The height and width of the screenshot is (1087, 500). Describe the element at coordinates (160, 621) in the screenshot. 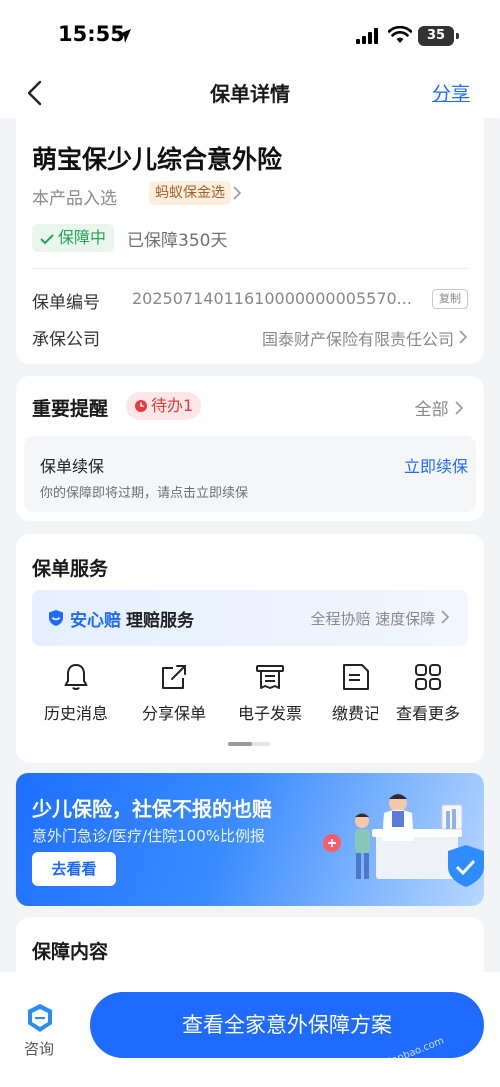

I see `claim-service-label: 理赔服务` at that location.